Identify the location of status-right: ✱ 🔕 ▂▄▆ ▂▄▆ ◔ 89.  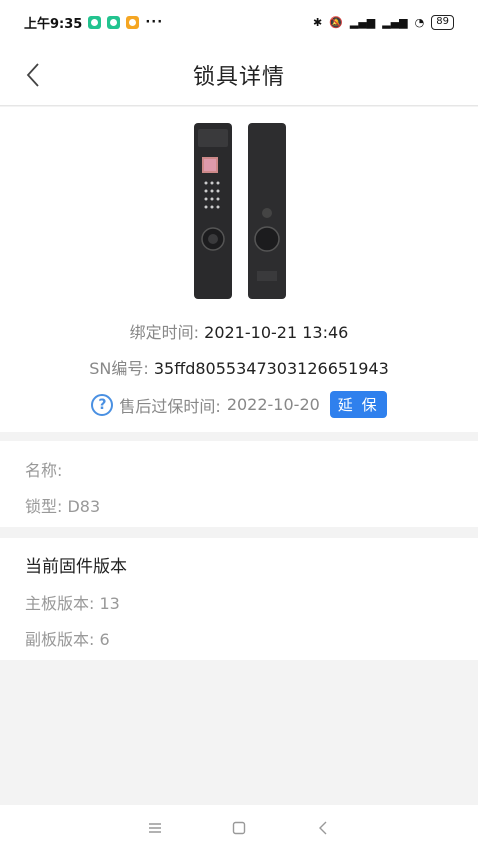
(383, 22).